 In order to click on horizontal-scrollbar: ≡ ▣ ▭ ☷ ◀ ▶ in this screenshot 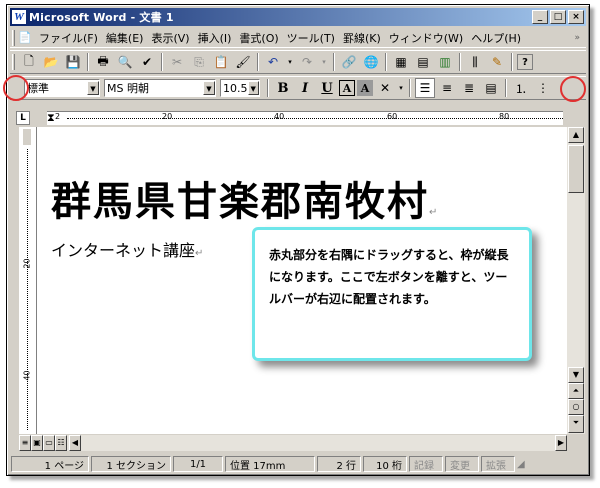, I will do `click(293, 443)`.